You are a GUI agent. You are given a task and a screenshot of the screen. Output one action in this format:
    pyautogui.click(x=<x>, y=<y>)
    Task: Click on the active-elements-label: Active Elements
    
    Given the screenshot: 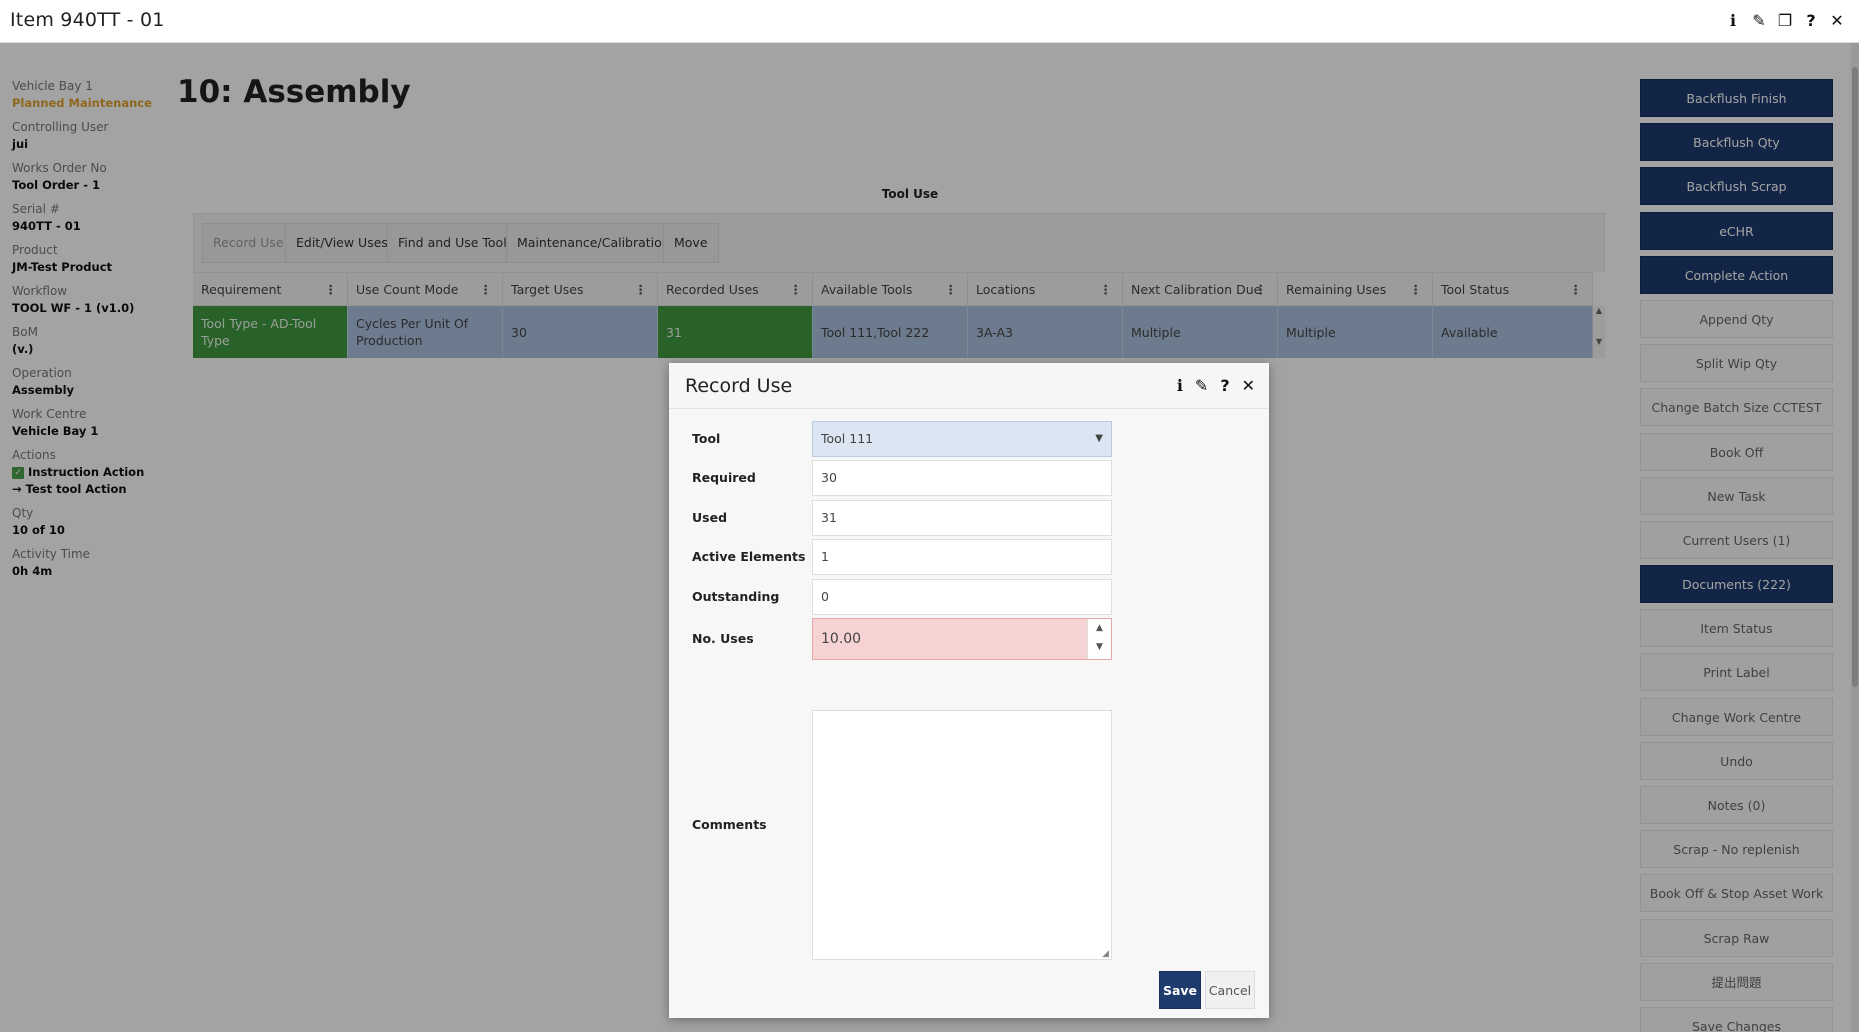 What is the action you would take?
    pyautogui.click(x=749, y=556)
    